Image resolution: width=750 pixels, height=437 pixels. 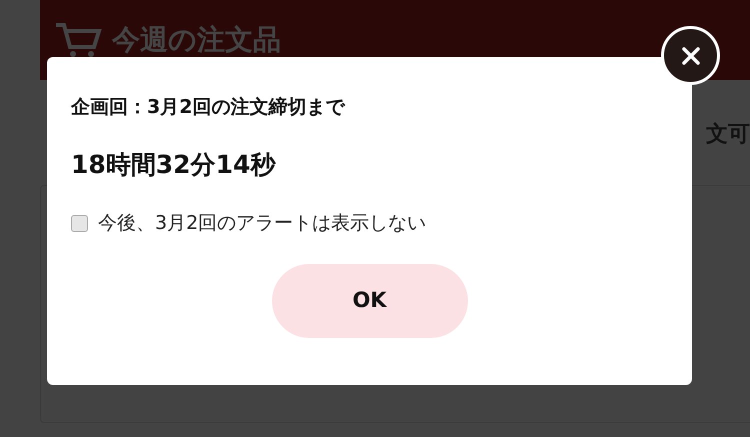 What do you see at coordinates (262, 223) in the screenshot?
I see `checkbox-label: 今後、3月2回のアラートは表示しない` at bounding box center [262, 223].